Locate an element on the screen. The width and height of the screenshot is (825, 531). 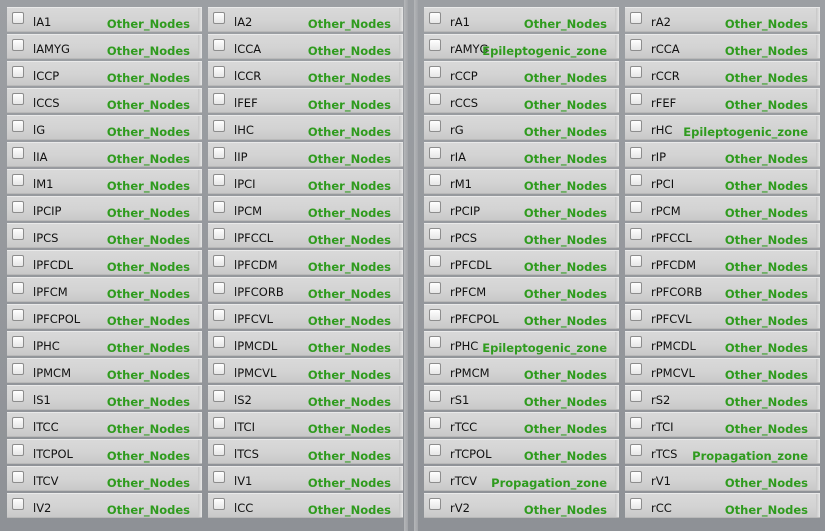
zone-assignment-label: Propagation_zone is located at coordinates (549, 483).